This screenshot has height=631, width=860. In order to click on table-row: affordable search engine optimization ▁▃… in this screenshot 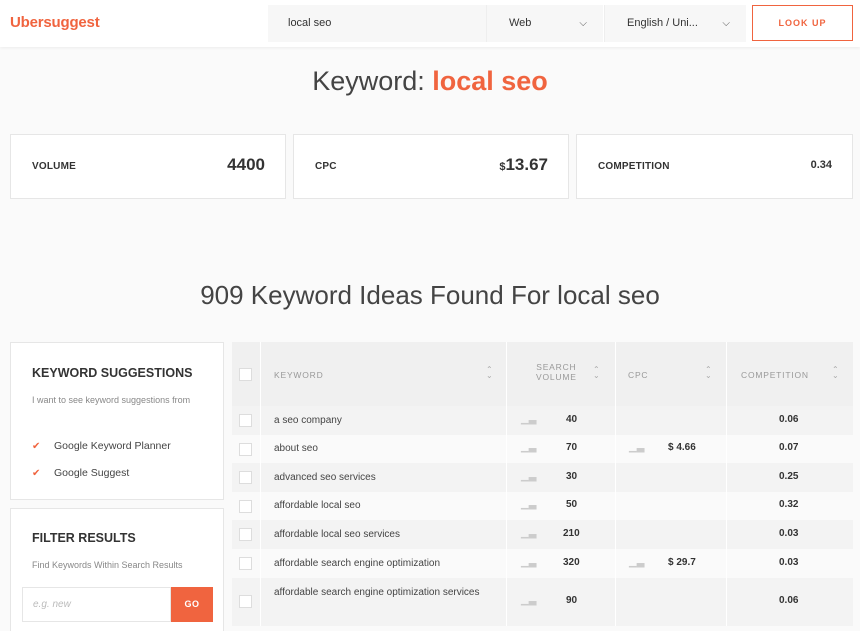, I will do `click(542, 563)`.